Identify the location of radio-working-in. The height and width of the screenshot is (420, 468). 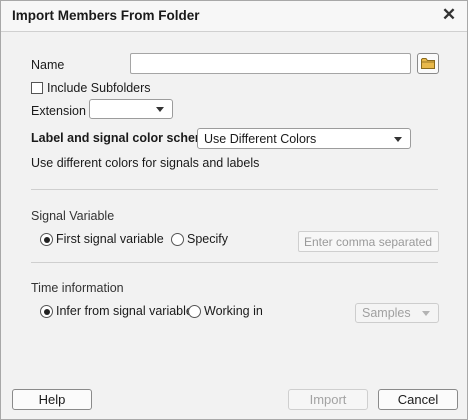
(194, 311).